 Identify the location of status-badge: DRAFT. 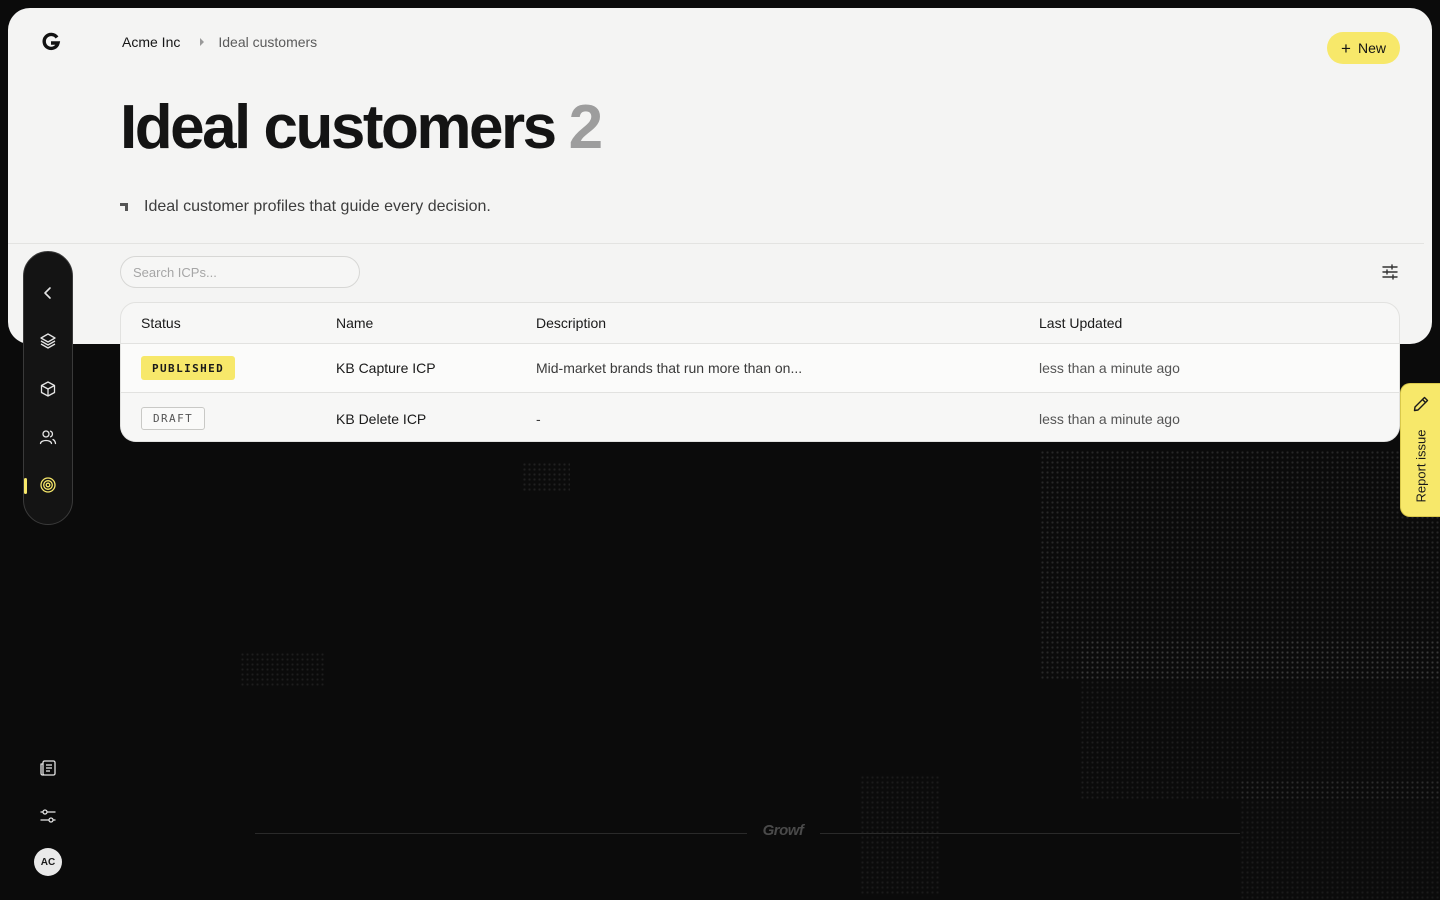
(173, 418).